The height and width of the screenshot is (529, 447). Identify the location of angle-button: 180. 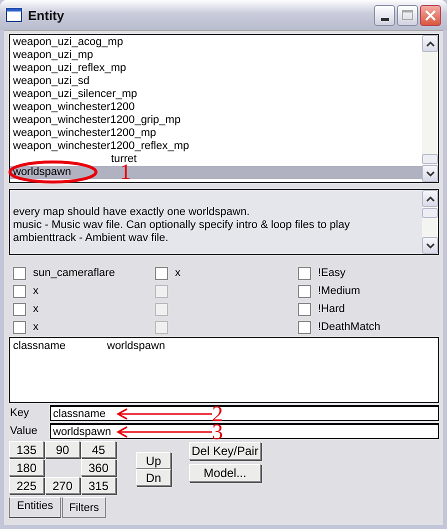
(26, 467).